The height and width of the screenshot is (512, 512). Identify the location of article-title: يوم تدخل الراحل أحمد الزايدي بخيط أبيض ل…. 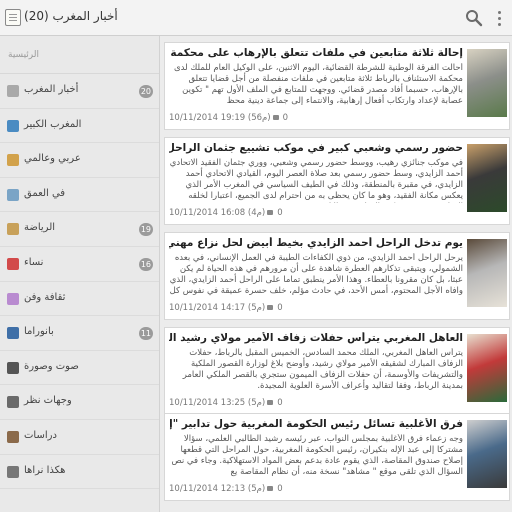
(316, 243).